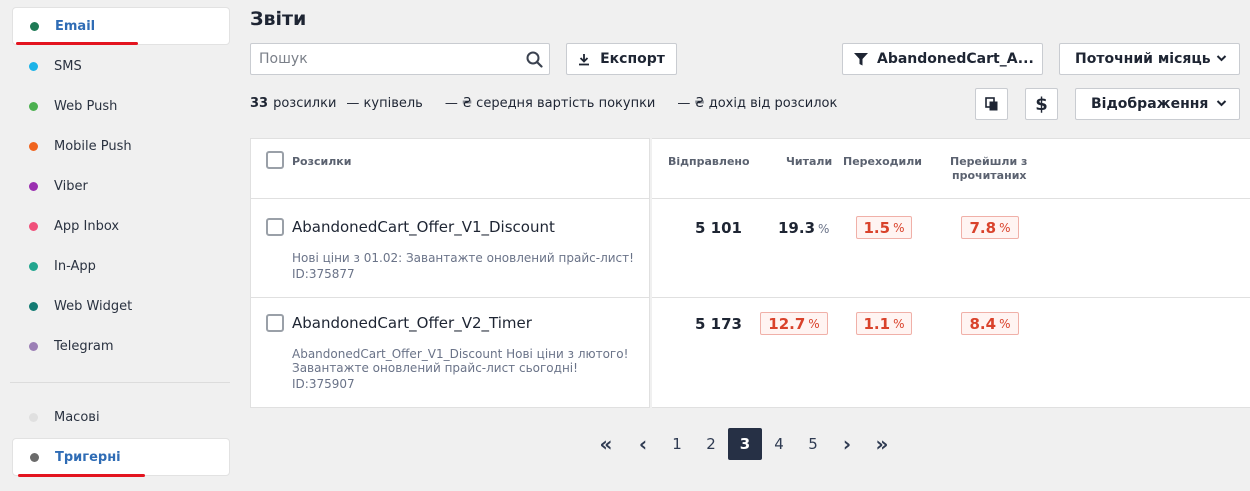  Describe the element at coordinates (534, 59) in the screenshot. I see `search-icon` at that location.